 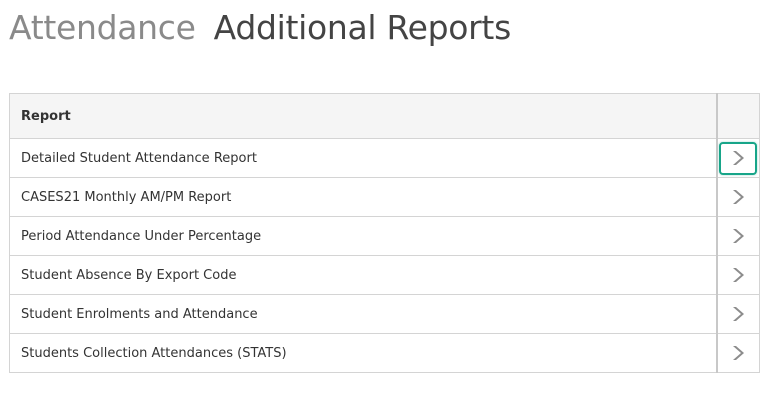 What do you see at coordinates (363, 158) in the screenshot?
I see `report-name: Detailed Student Attendance Report` at bounding box center [363, 158].